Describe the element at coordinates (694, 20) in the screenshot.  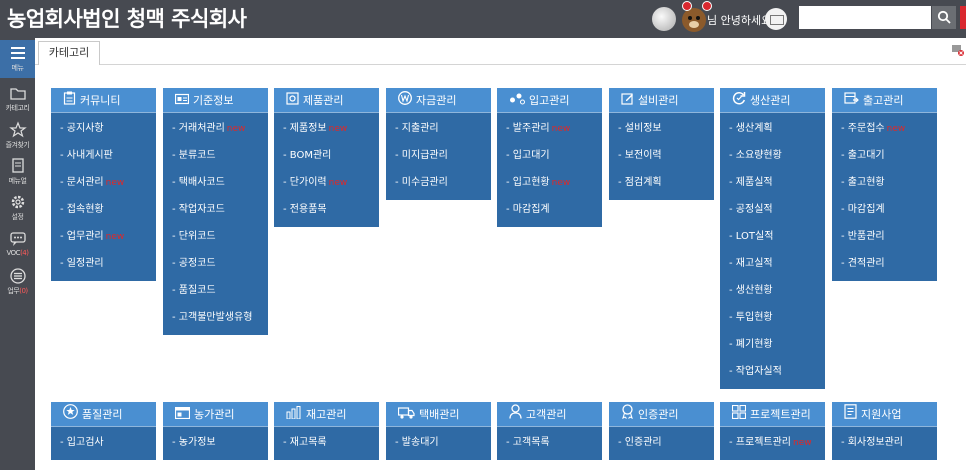
I see `bear-avatar-icon` at that location.